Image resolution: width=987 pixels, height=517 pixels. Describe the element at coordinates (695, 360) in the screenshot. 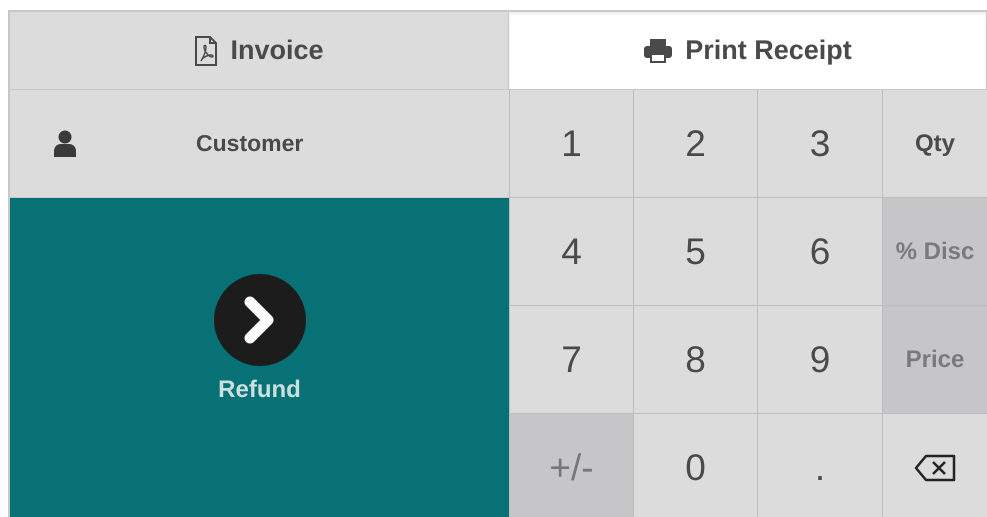

I see `keypad-key: 8` at that location.